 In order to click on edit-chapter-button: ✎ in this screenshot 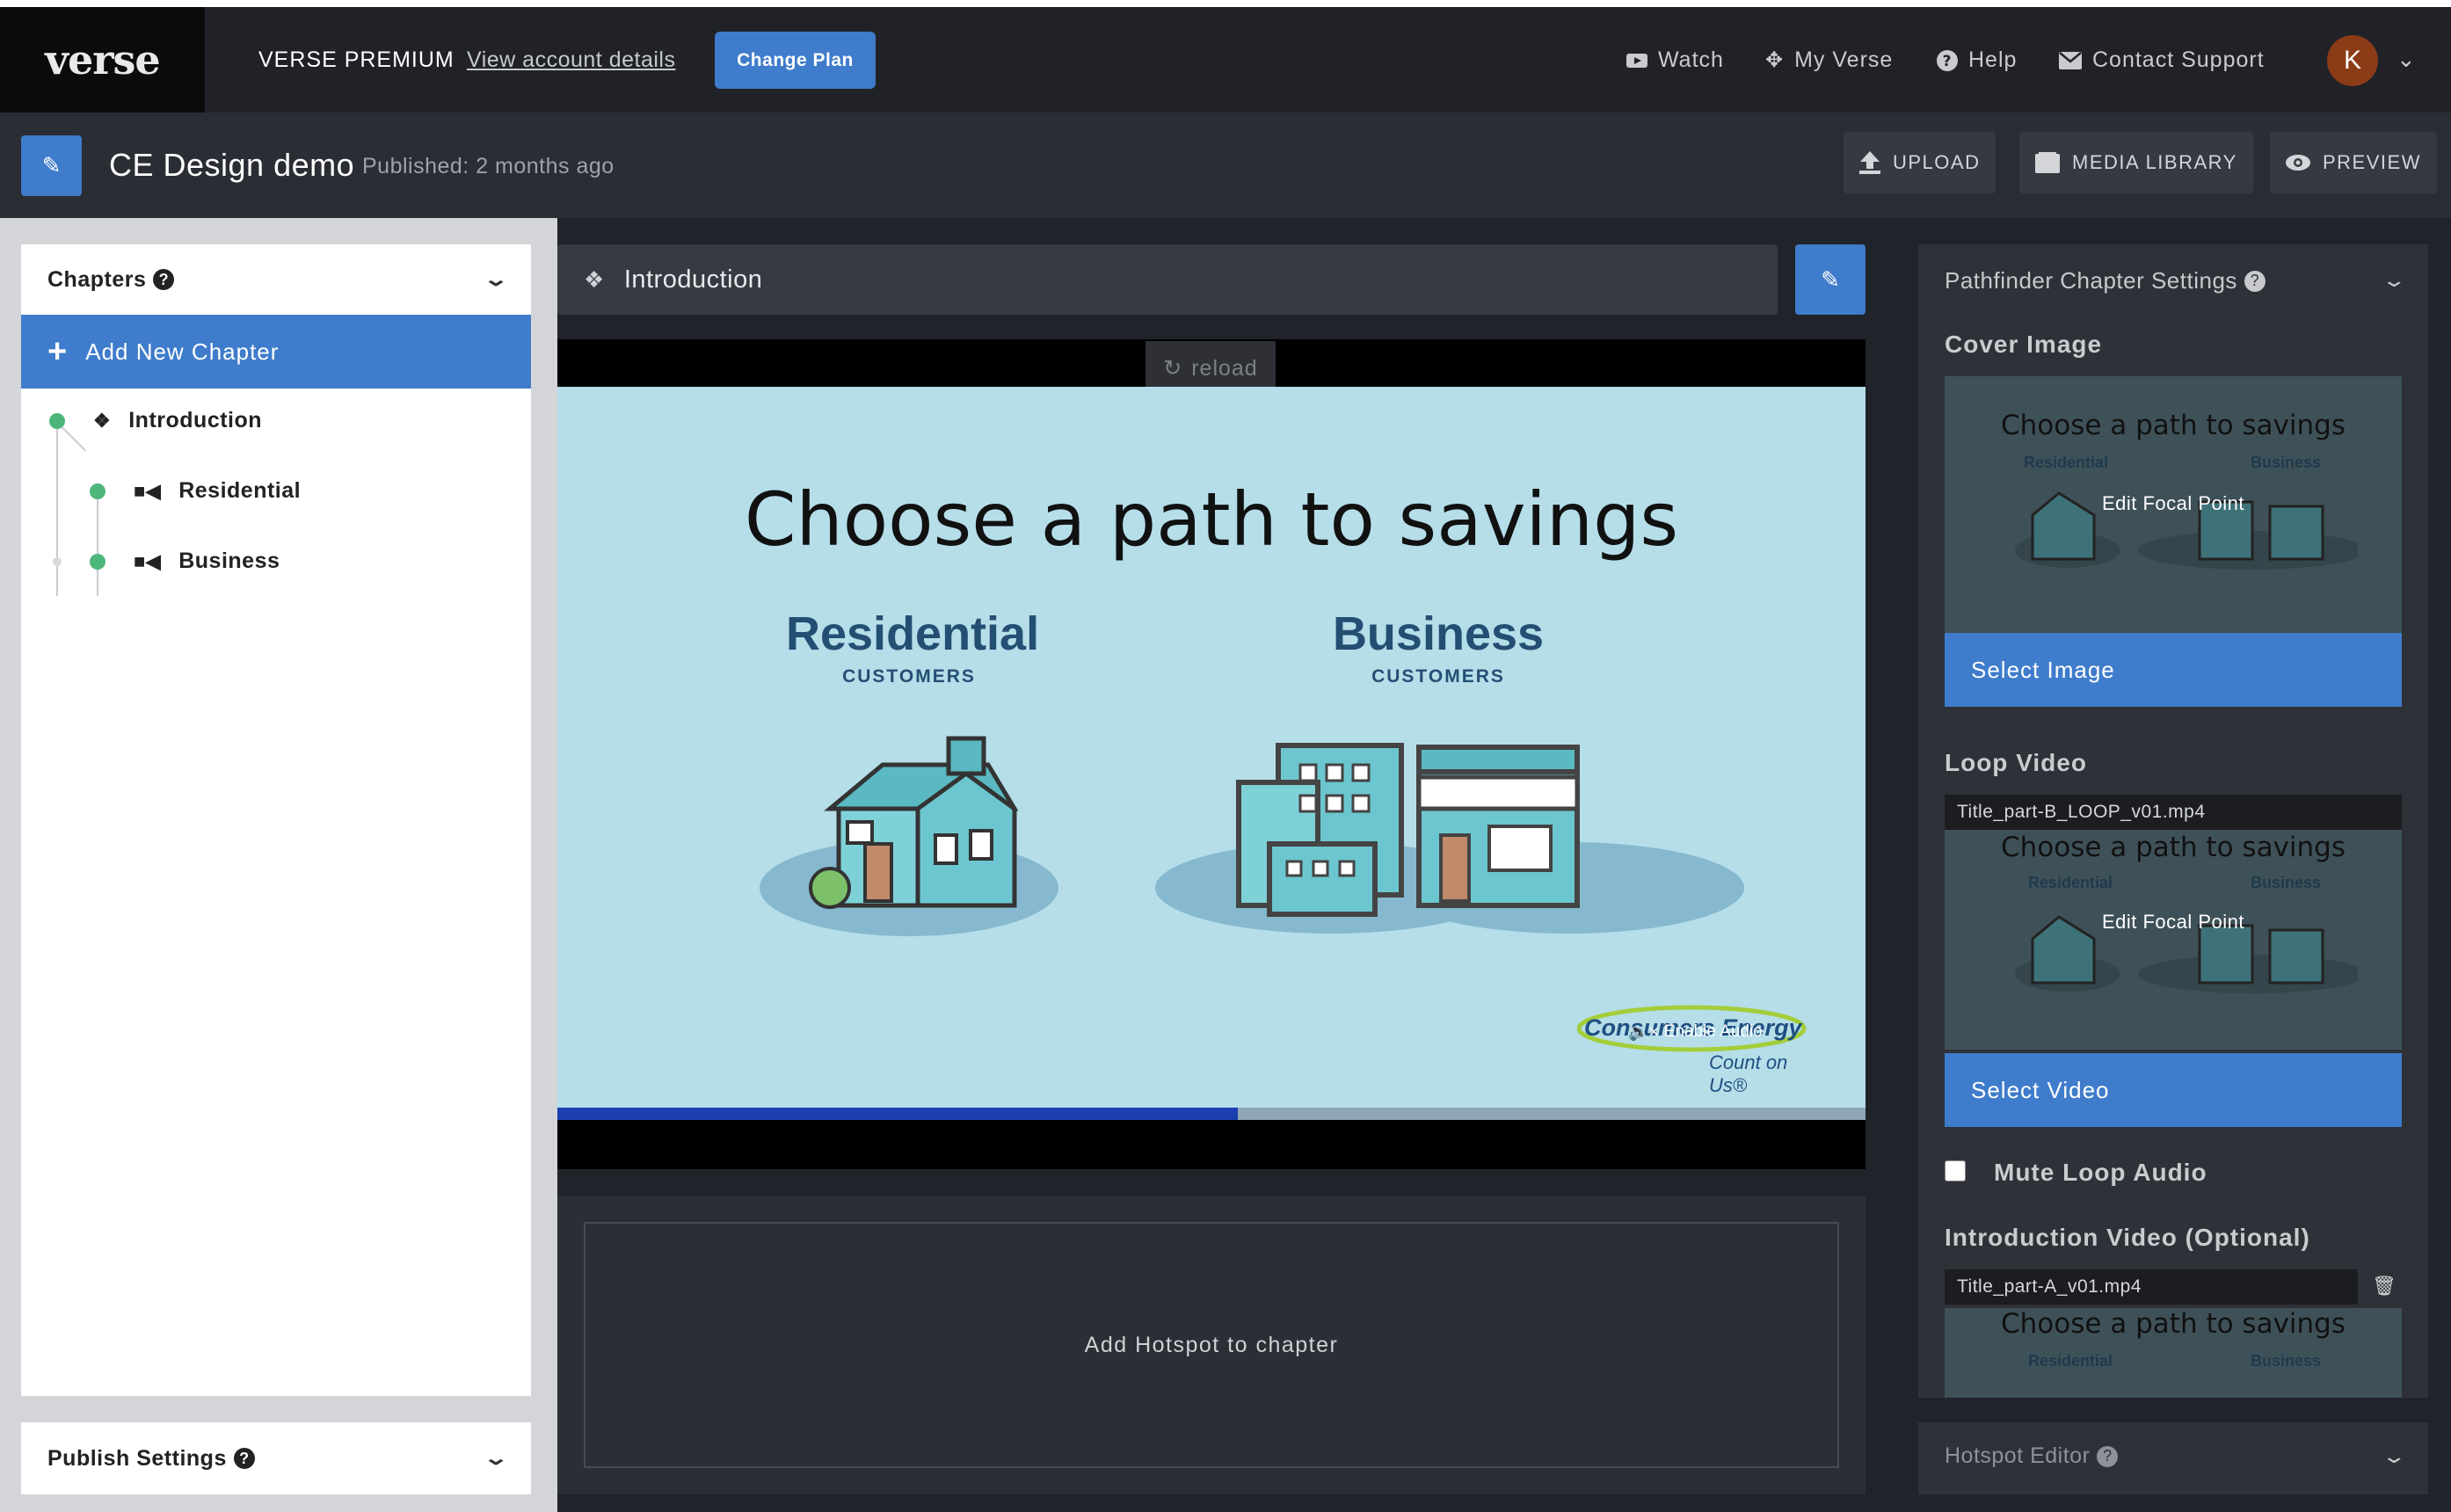, I will do `click(1830, 280)`.